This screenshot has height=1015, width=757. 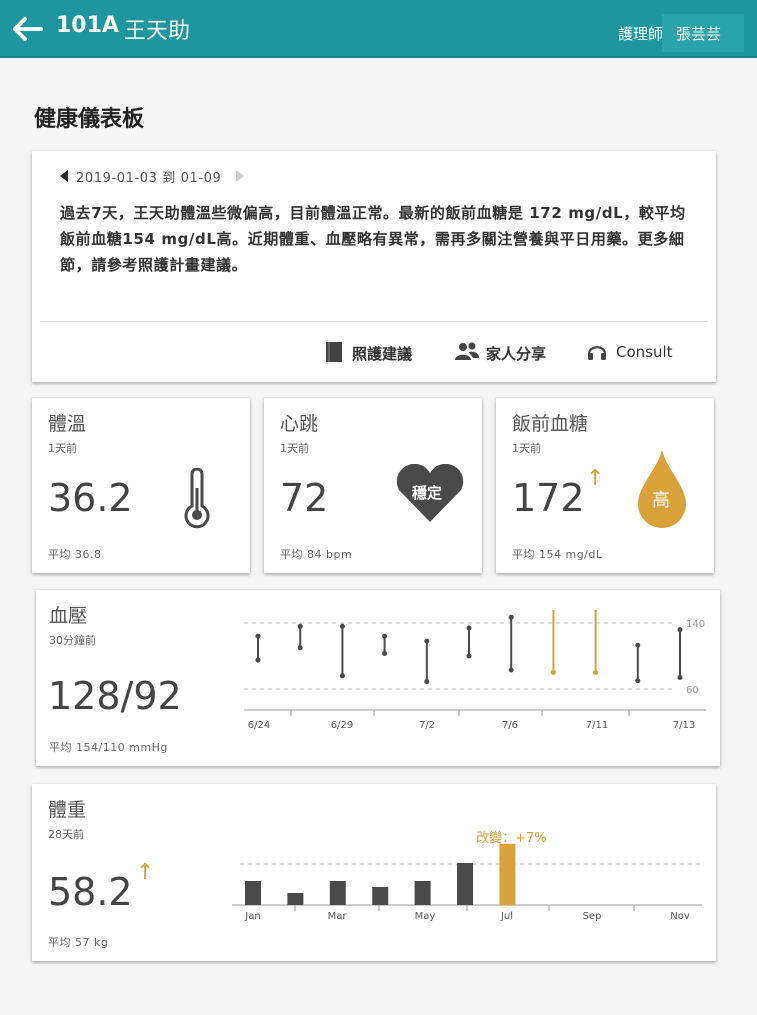 I want to click on divider, so click(x=374, y=321).